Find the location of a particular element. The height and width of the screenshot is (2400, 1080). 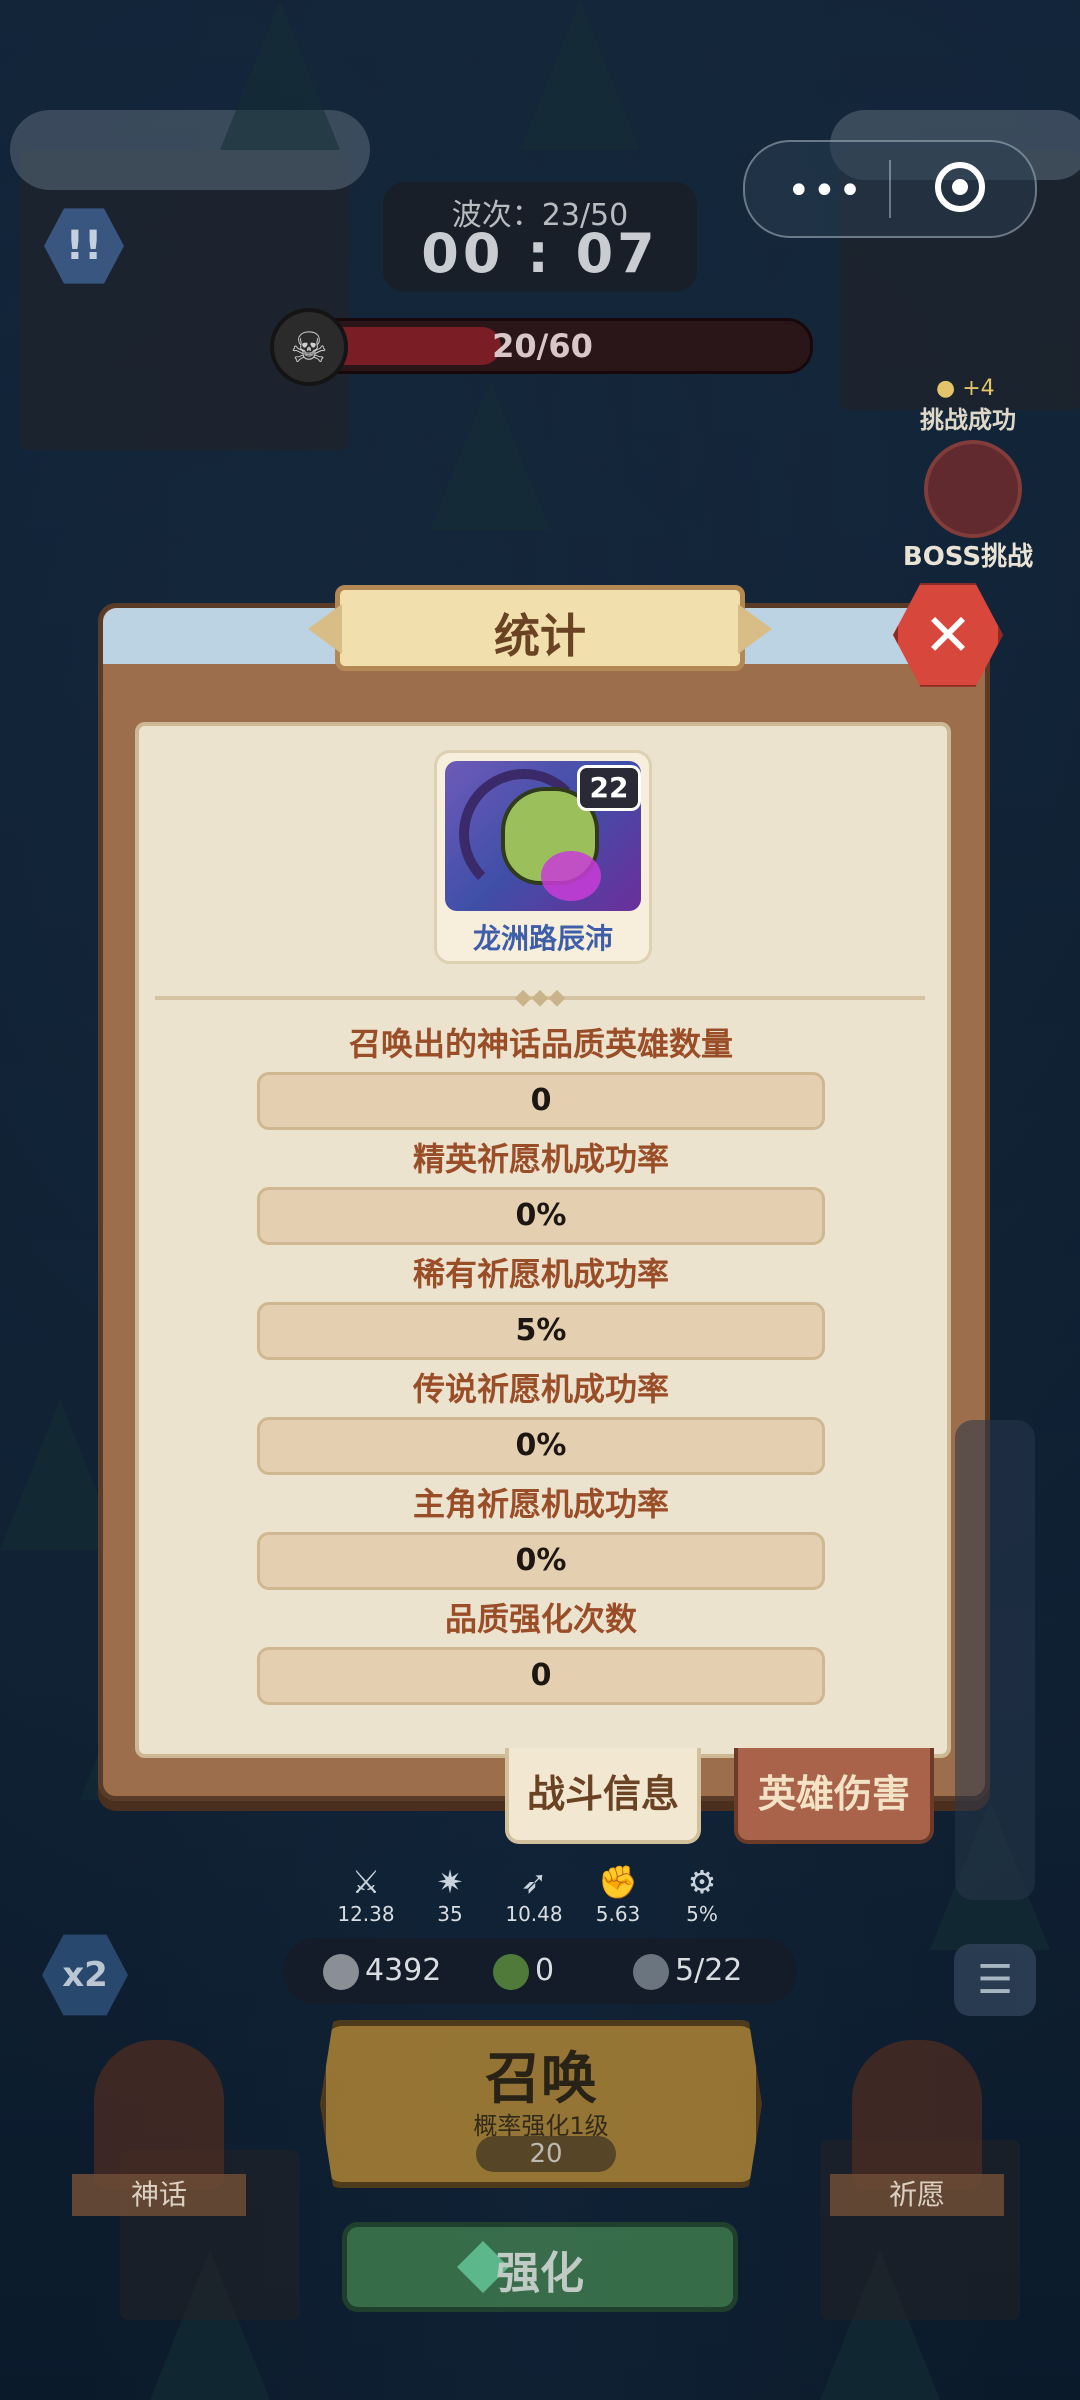

mini-stat-value: 35 is located at coordinates (450, 1914).